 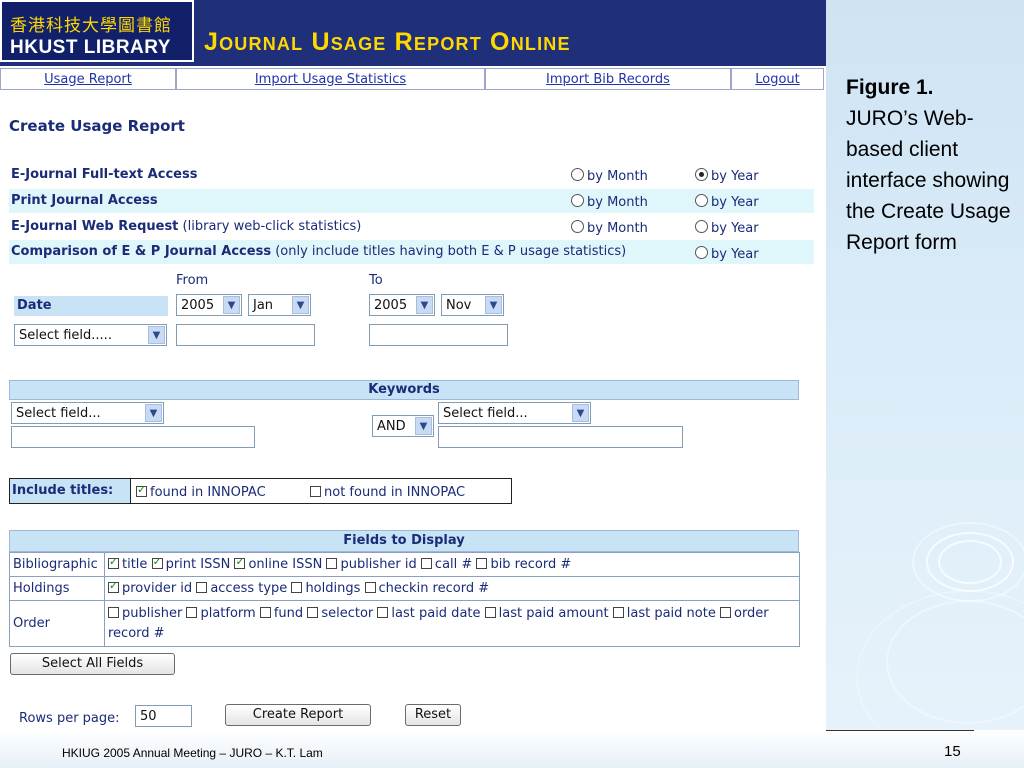 I want to click on field-checkbox-last-paid-date: last paid date, so click(x=429, y=613).